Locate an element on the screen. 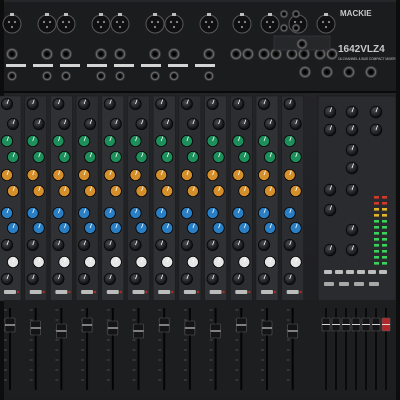  channel-1-mute-button is located at coordinates (10, 292).